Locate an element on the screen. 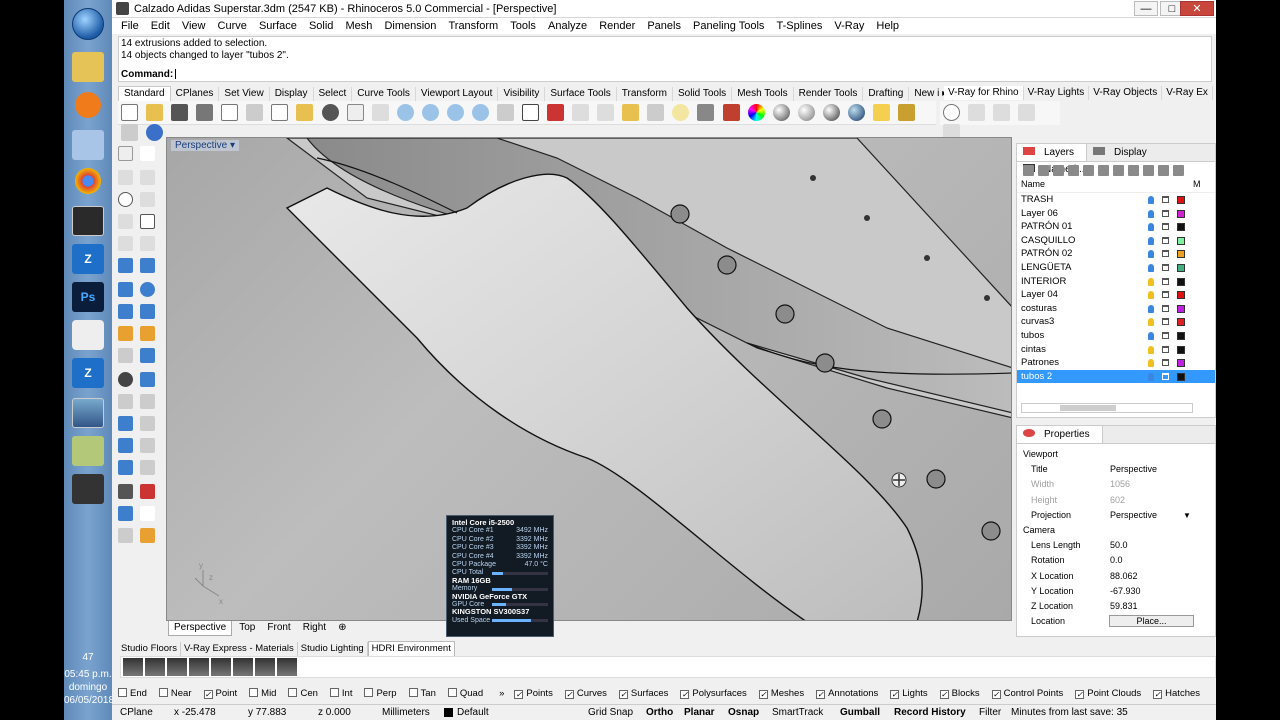 The image size is (1280, 720). print-icon is located at coordinates (205, 112).